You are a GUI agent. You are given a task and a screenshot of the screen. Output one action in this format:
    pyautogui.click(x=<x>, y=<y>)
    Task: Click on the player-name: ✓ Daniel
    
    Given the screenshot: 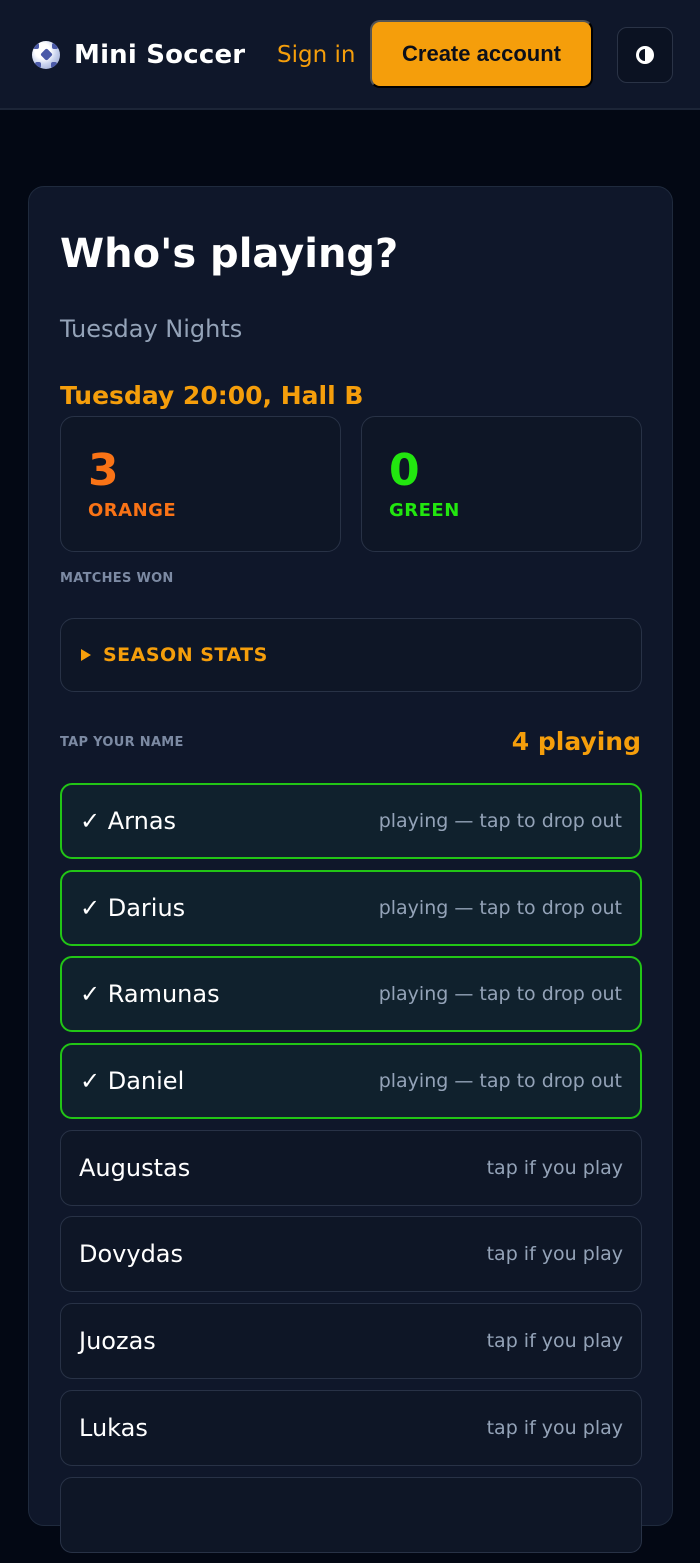 What is the action you would take?
    pyautogui.click(x=132, y=1081)
    